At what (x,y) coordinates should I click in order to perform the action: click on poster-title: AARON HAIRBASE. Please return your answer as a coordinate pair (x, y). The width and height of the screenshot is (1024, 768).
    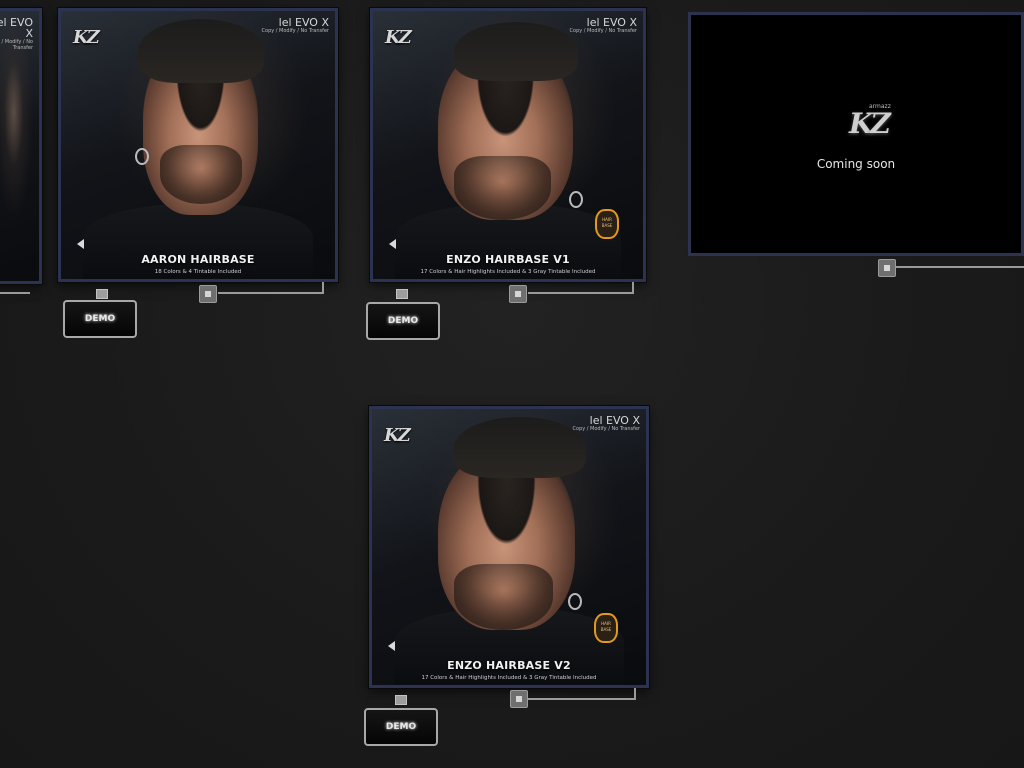
    Looking at the image, I should click on (198, 259).